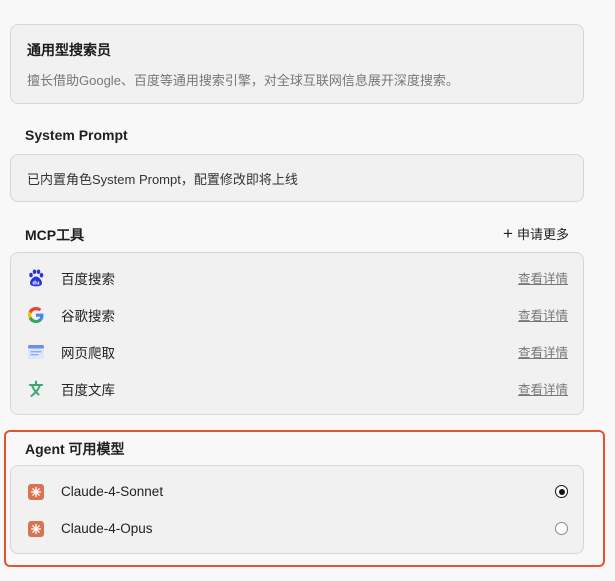  I want to click on baidu-paw-icon: du, so click(36, 278).